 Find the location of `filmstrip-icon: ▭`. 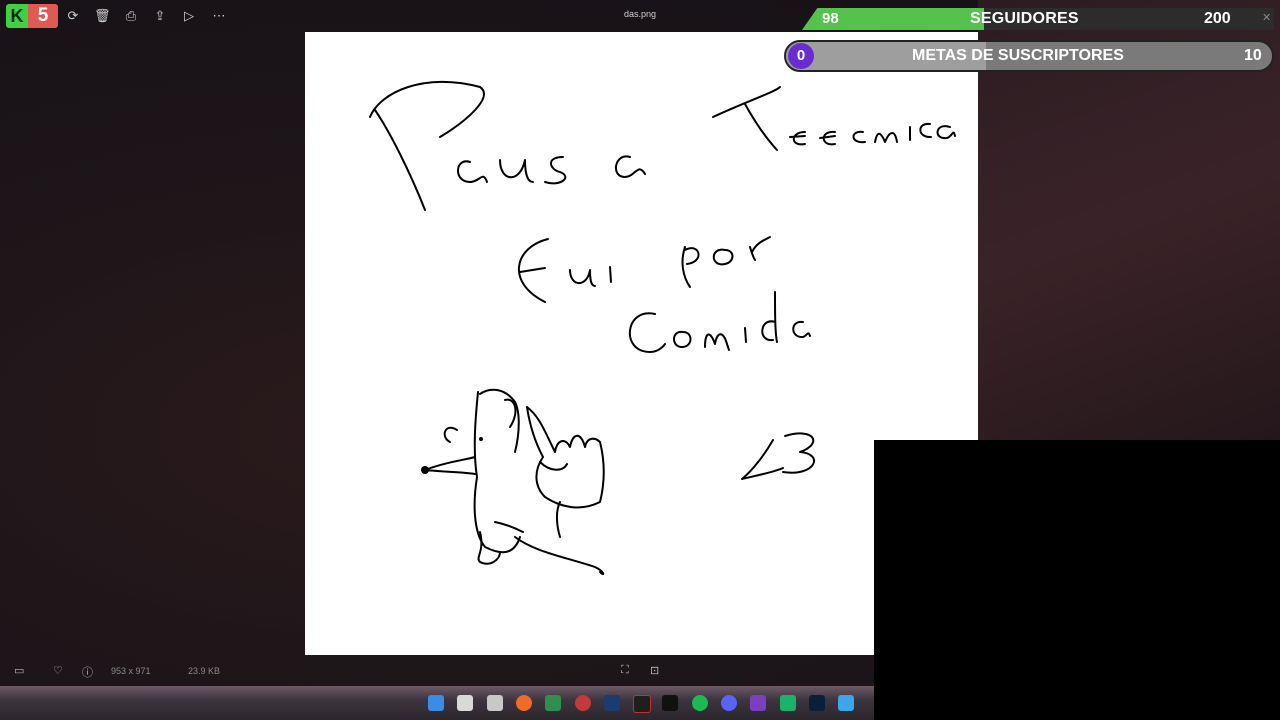

filmstrip-icon: ▭ is located at coordinates (19, 670).